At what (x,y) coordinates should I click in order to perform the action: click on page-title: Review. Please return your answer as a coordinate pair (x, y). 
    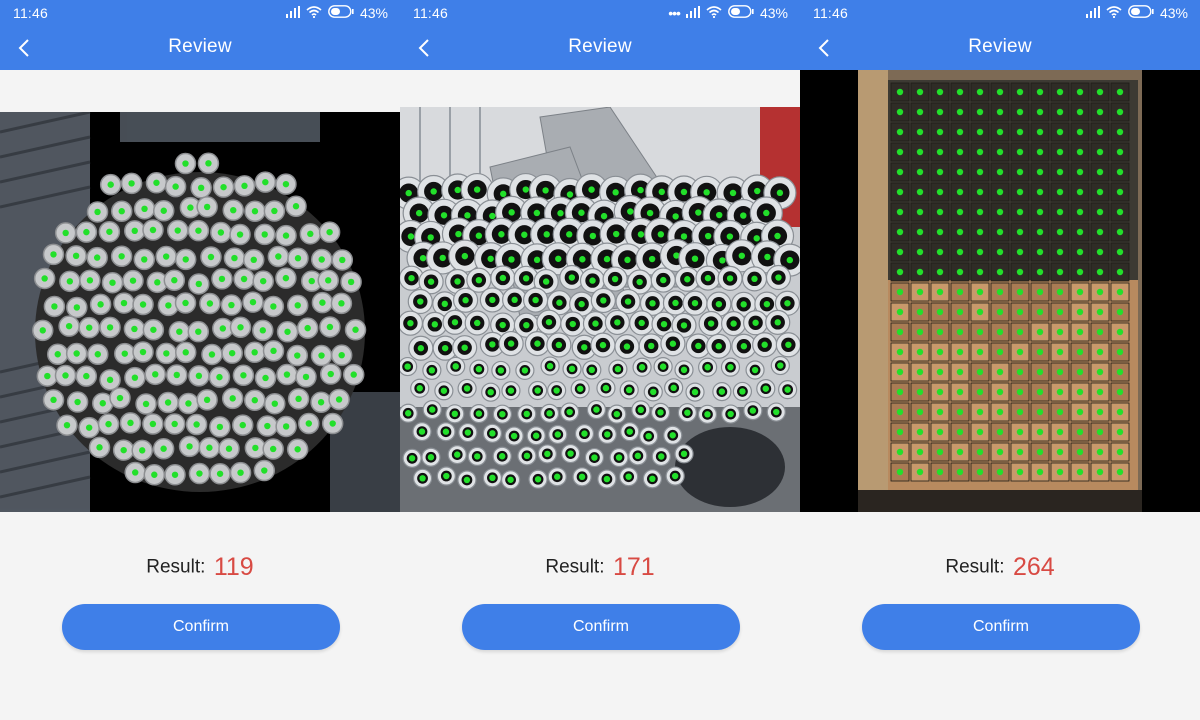
    Looking at the image, I should click on (200, 46).